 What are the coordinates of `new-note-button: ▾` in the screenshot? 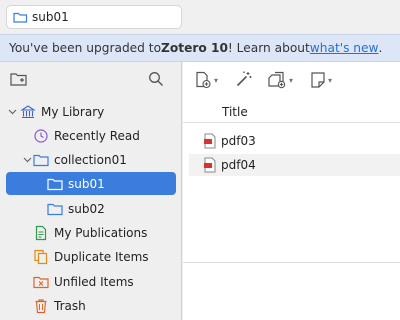 It's located at (321, 80).